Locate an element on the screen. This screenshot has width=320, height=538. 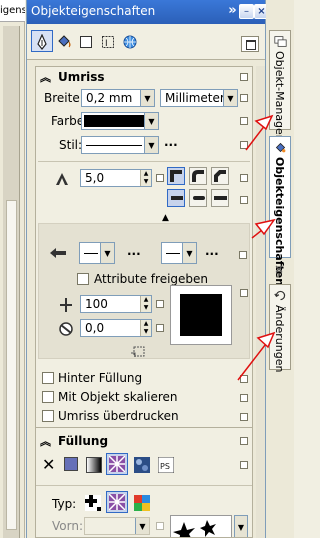
unit-combobox: Millimeter ▼ is located at coordinates (199, 98).